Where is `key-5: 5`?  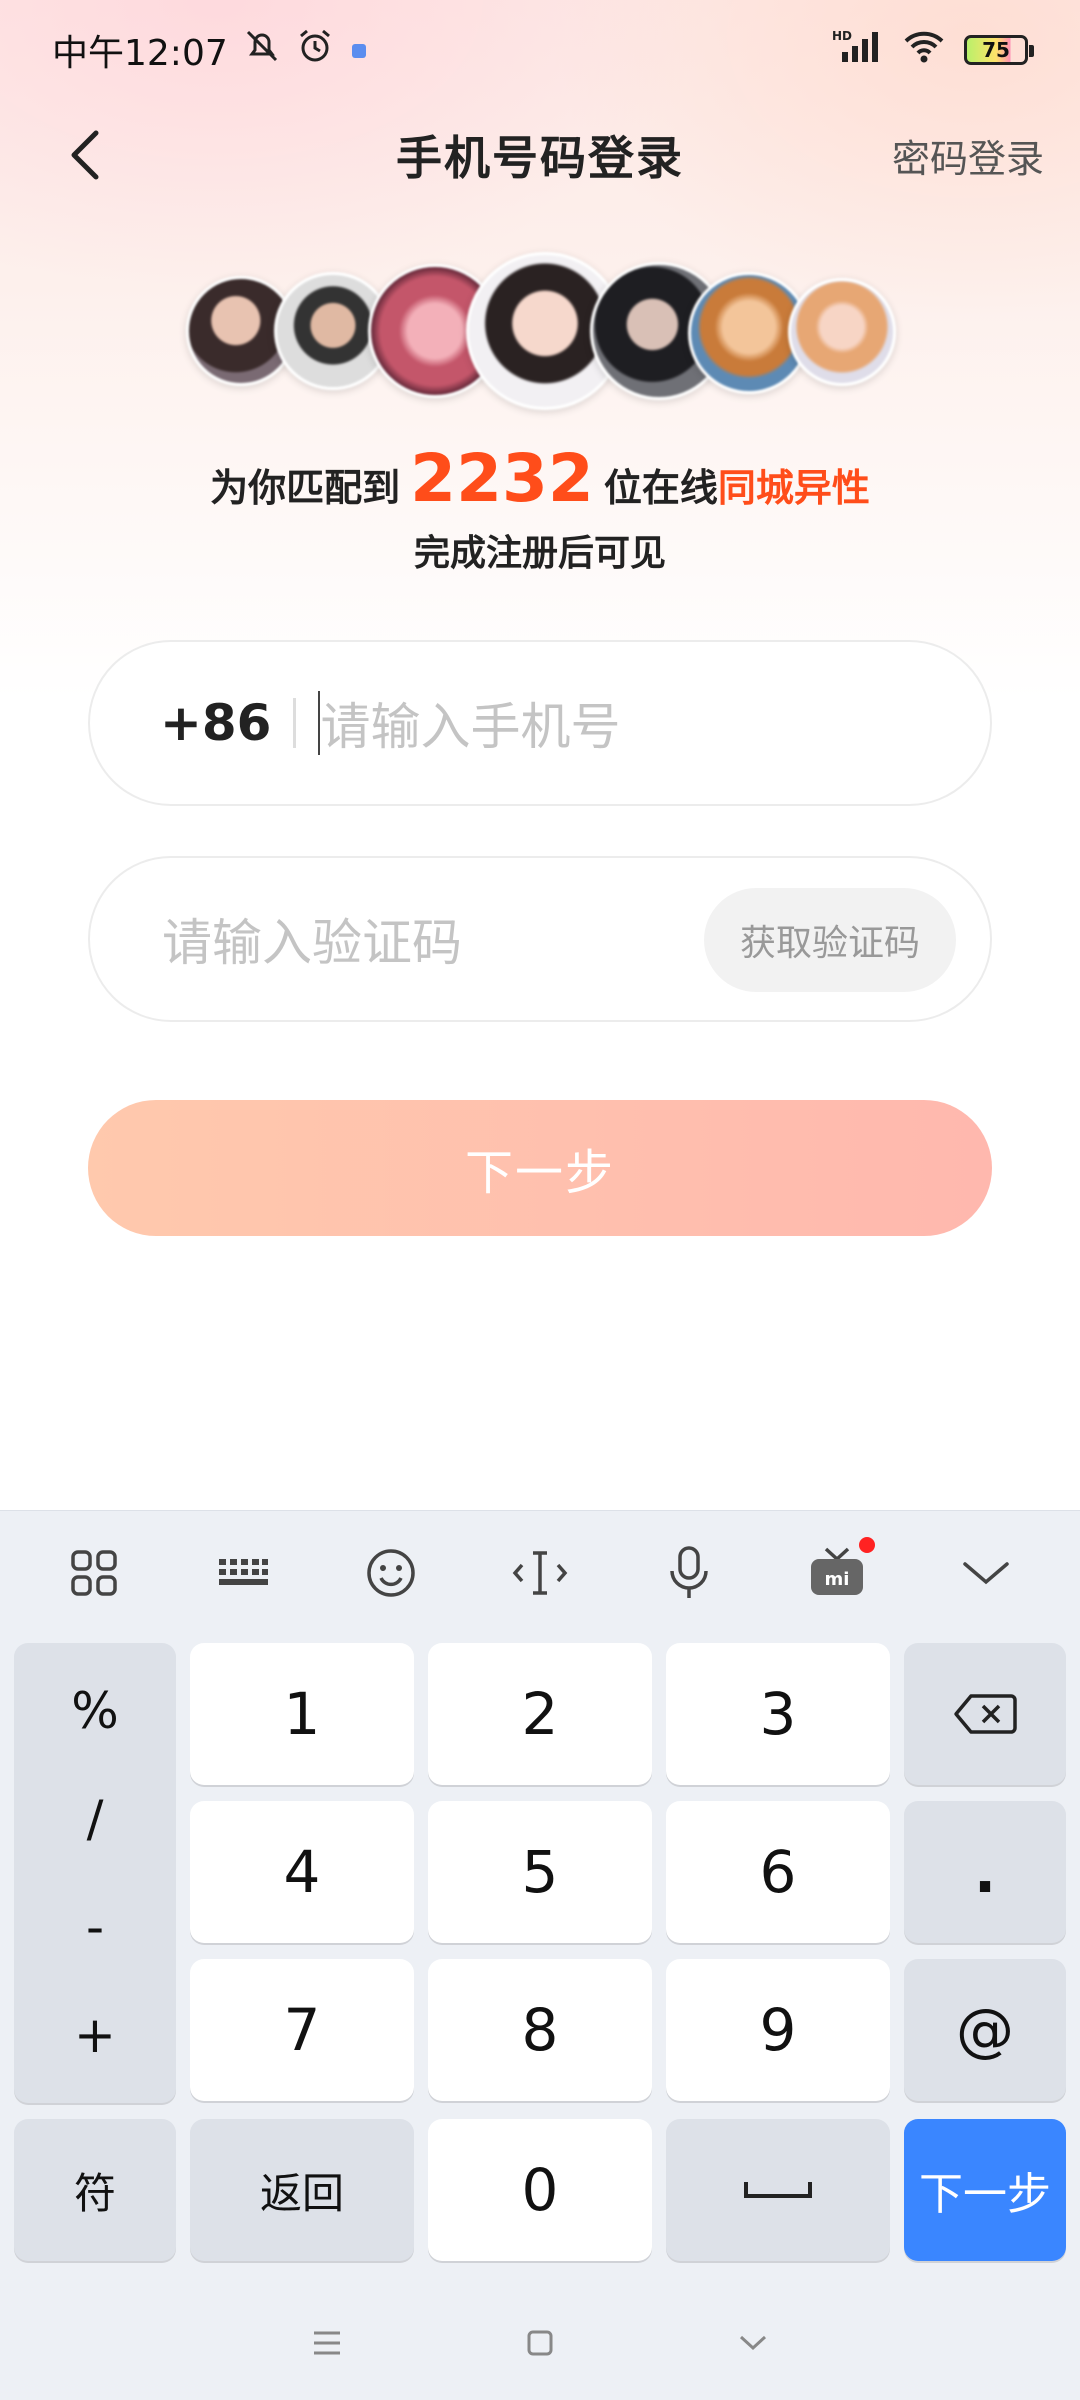 key-5: 5 is located at coordinates (540, 1872).